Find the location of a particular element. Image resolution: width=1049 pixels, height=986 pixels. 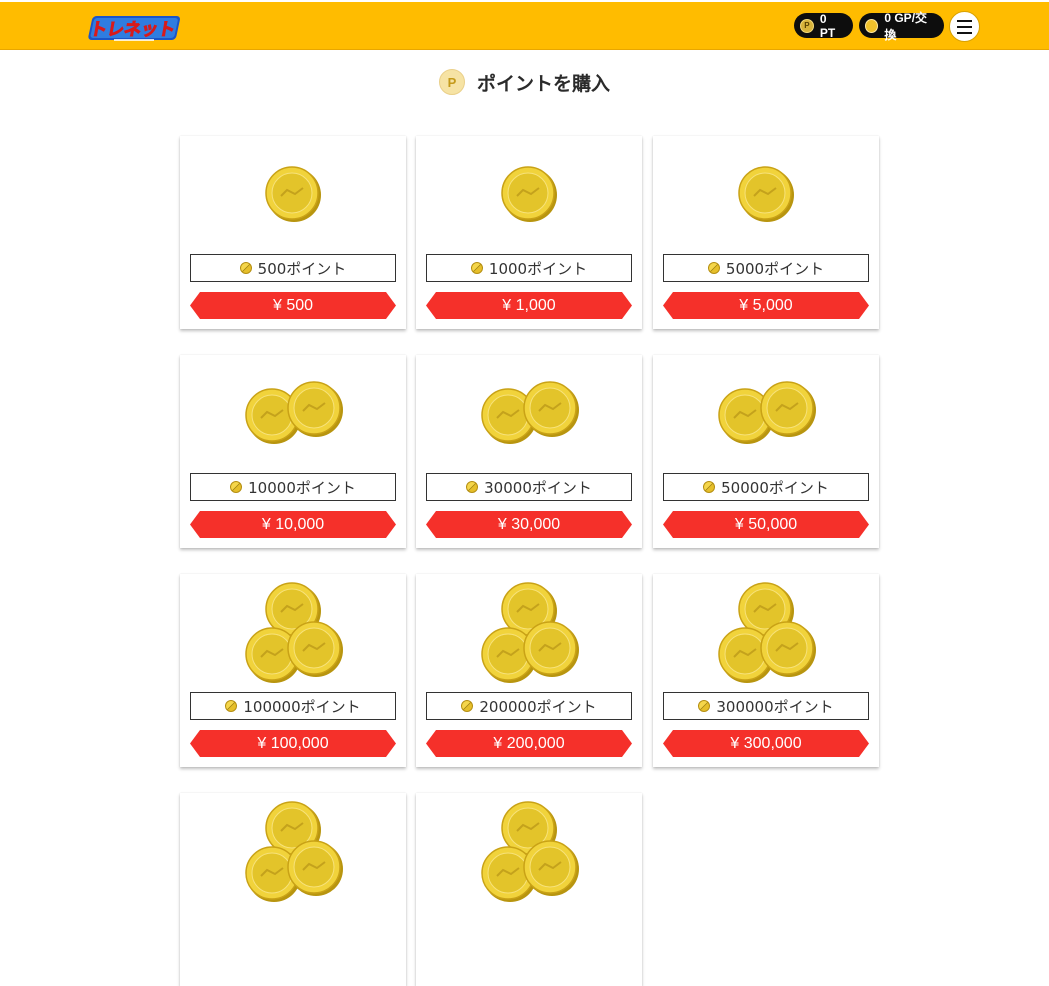

package-points-label: 50000ポイント is located at coordinates (766, 487).